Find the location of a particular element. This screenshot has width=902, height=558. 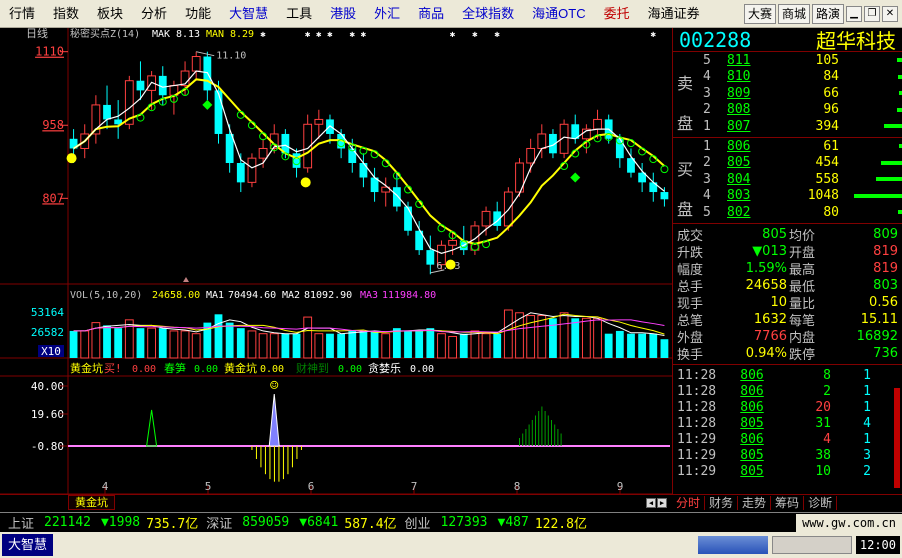

menu-right: 大赛 商城 路演 ▁ ❐ ✕ is located at coordinates (822, 14).